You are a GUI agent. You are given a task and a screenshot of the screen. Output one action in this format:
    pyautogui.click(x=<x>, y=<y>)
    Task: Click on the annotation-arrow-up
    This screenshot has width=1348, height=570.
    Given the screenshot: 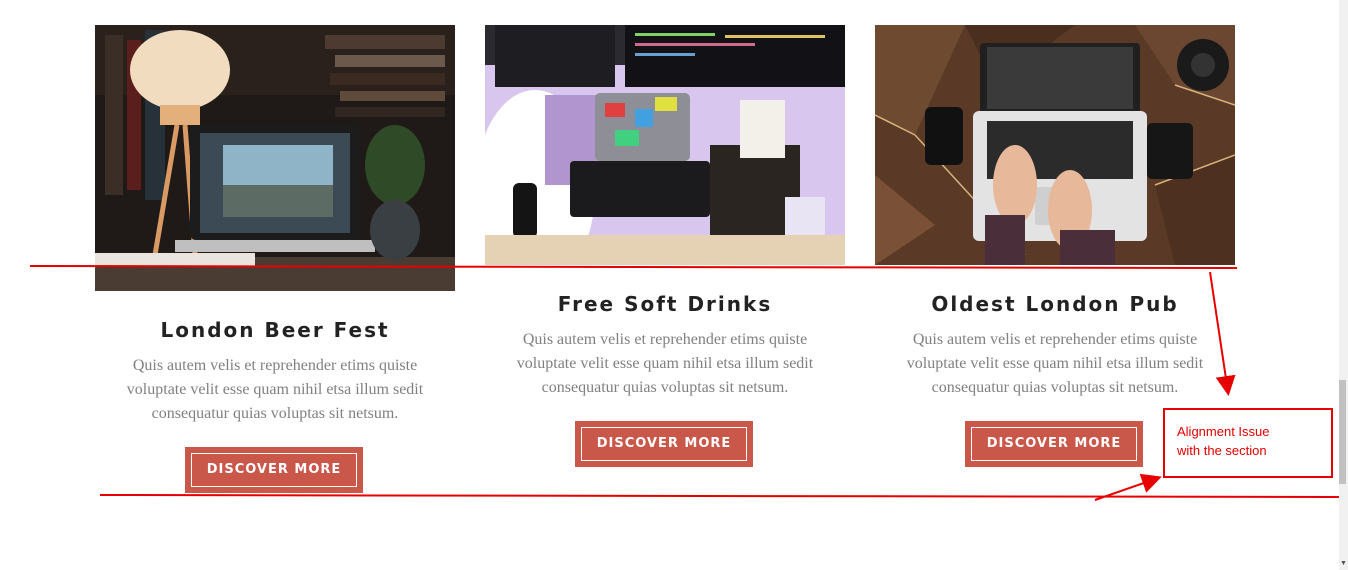 What is the action you would take?
    pyautogui.click(x=1128, y=487)
    